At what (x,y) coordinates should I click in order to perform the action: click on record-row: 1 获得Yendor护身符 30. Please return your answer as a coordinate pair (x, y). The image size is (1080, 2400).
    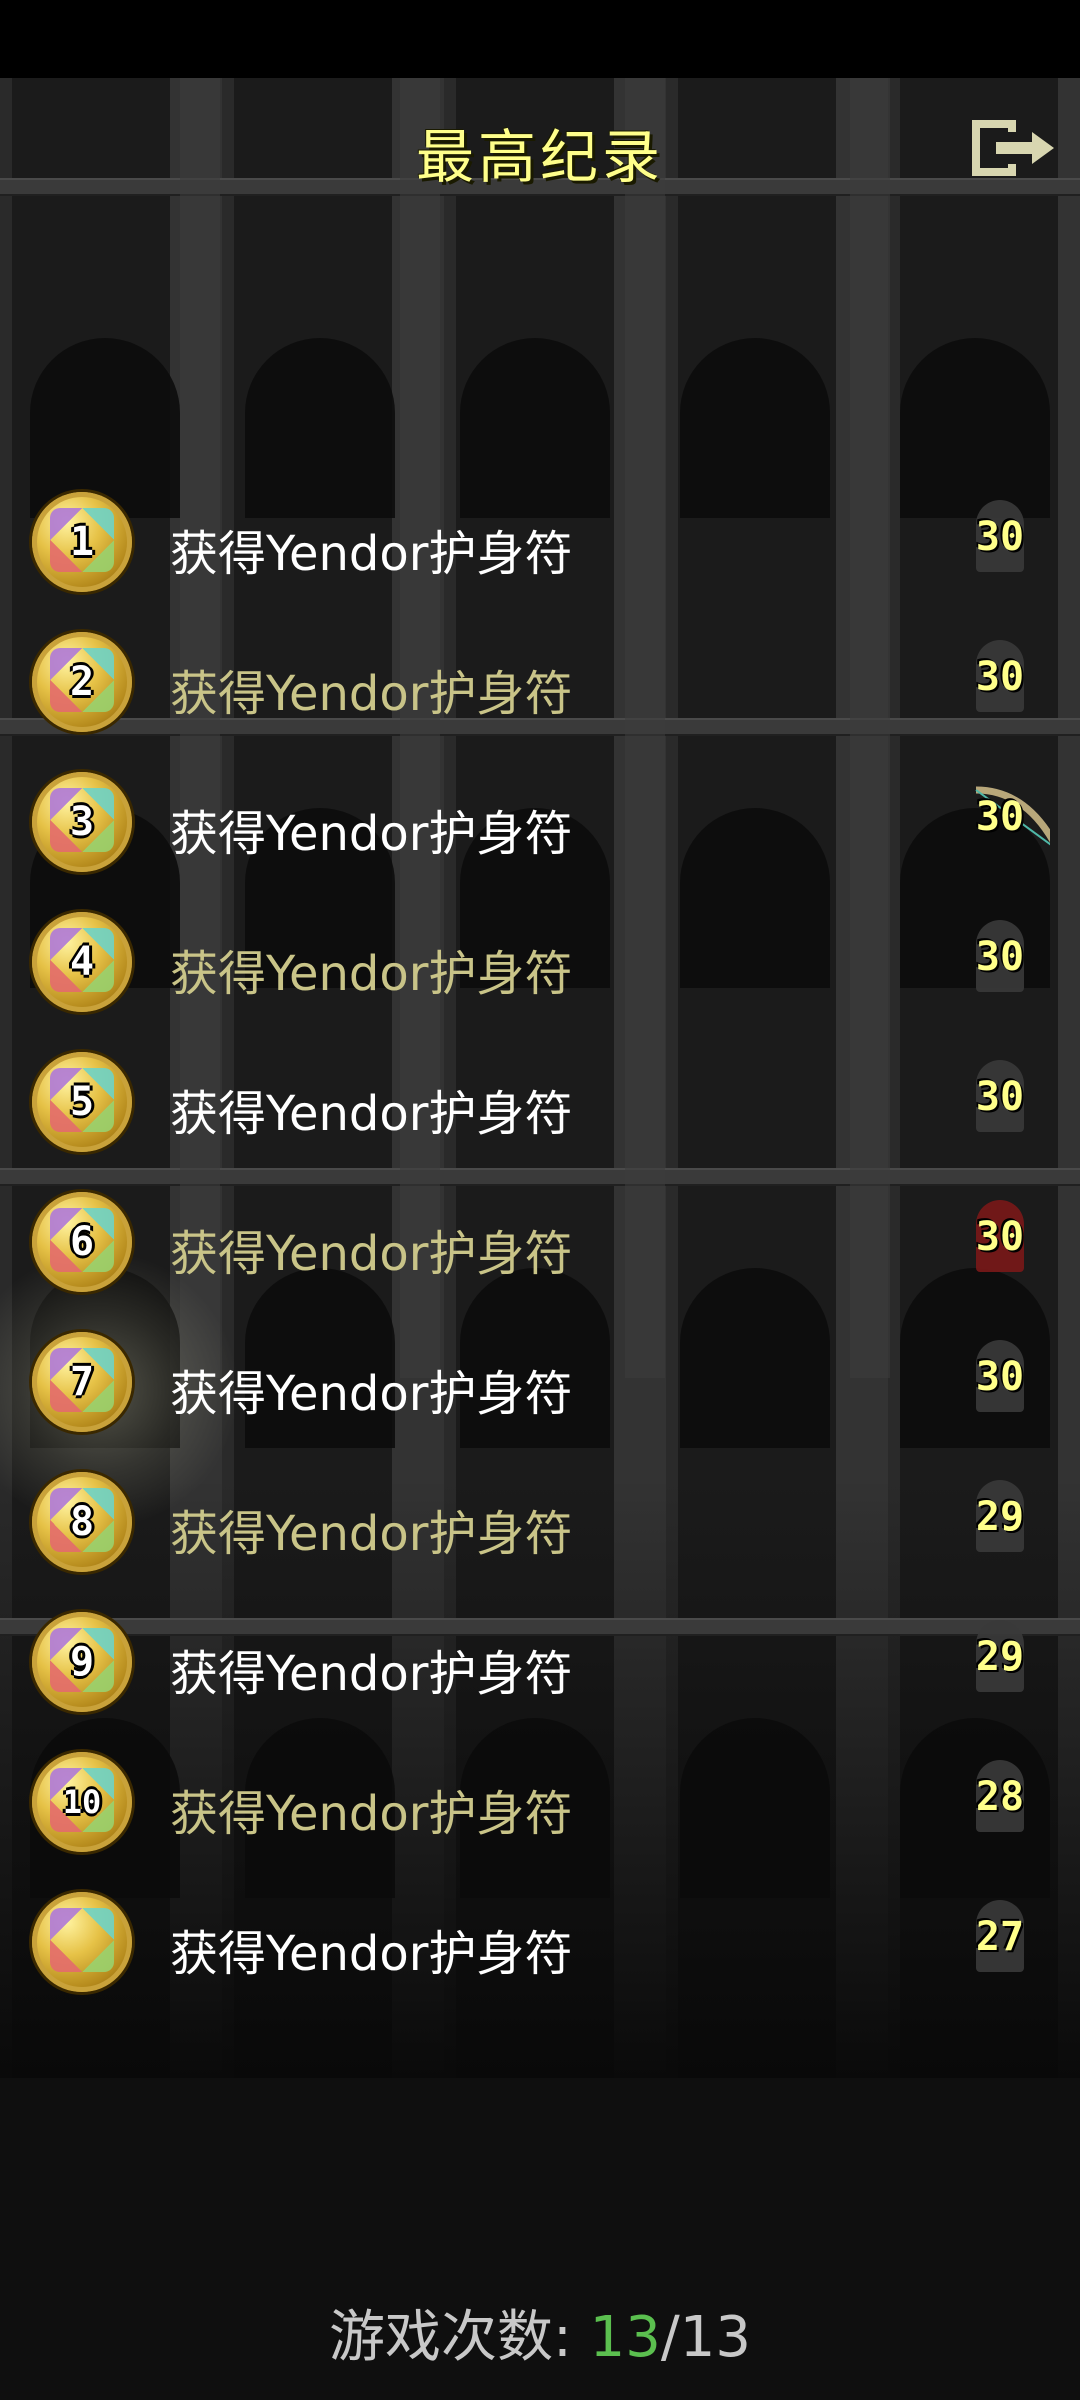
    Looking at the image, I should click on (540, 543).